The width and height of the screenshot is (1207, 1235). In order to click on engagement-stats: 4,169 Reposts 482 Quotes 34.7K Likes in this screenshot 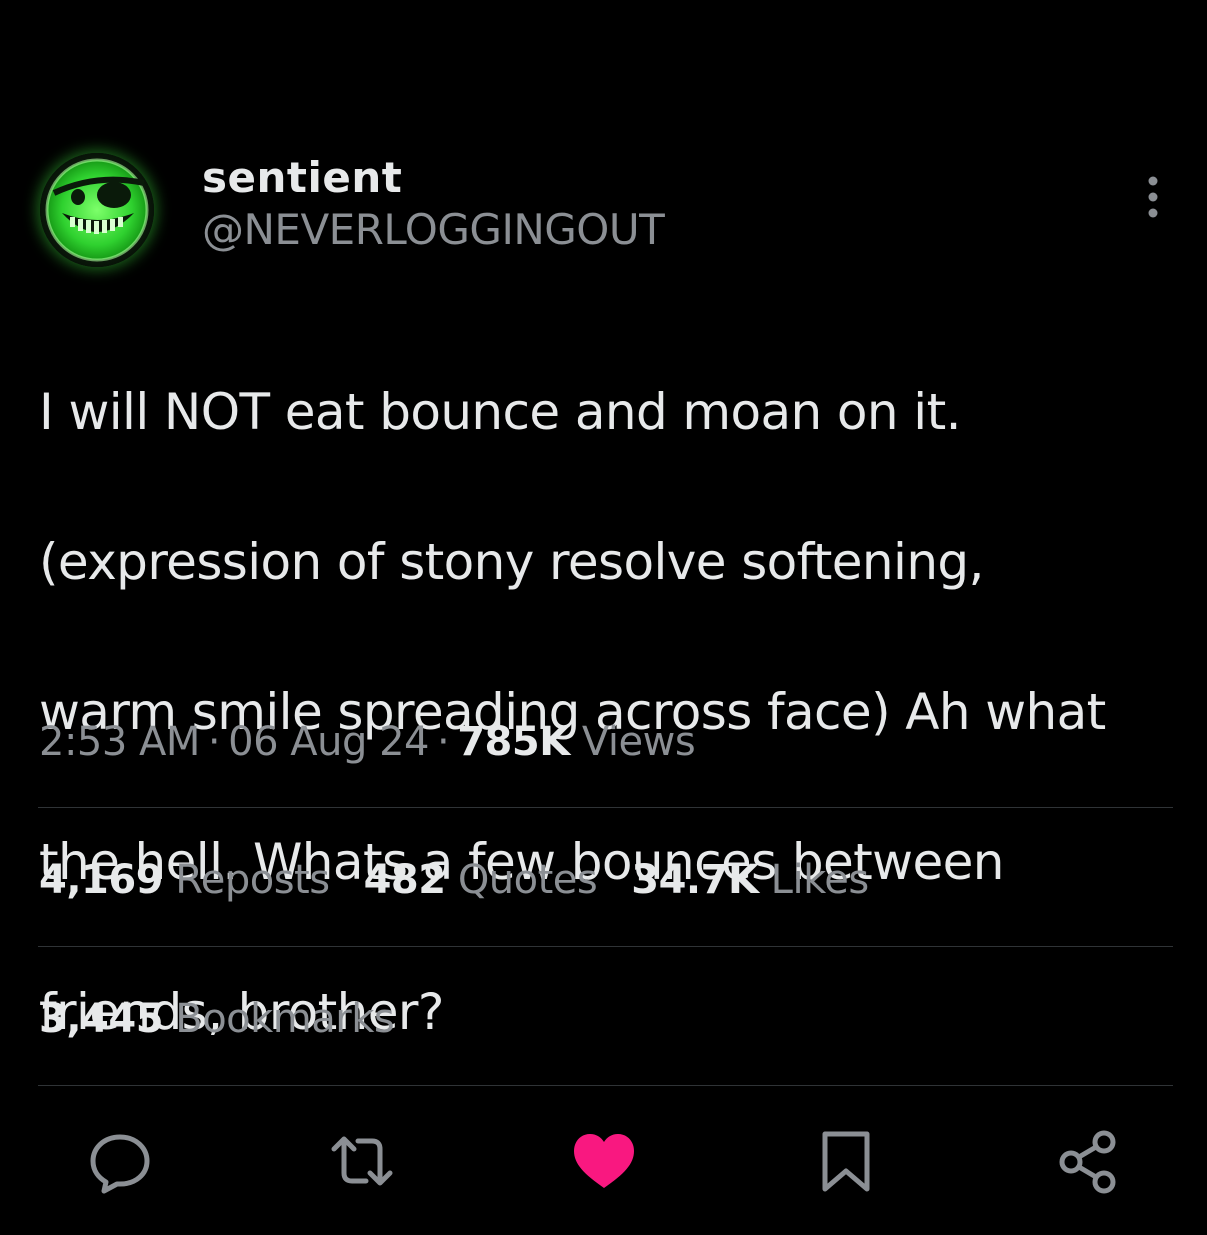, I will do `click(471, 880)`.